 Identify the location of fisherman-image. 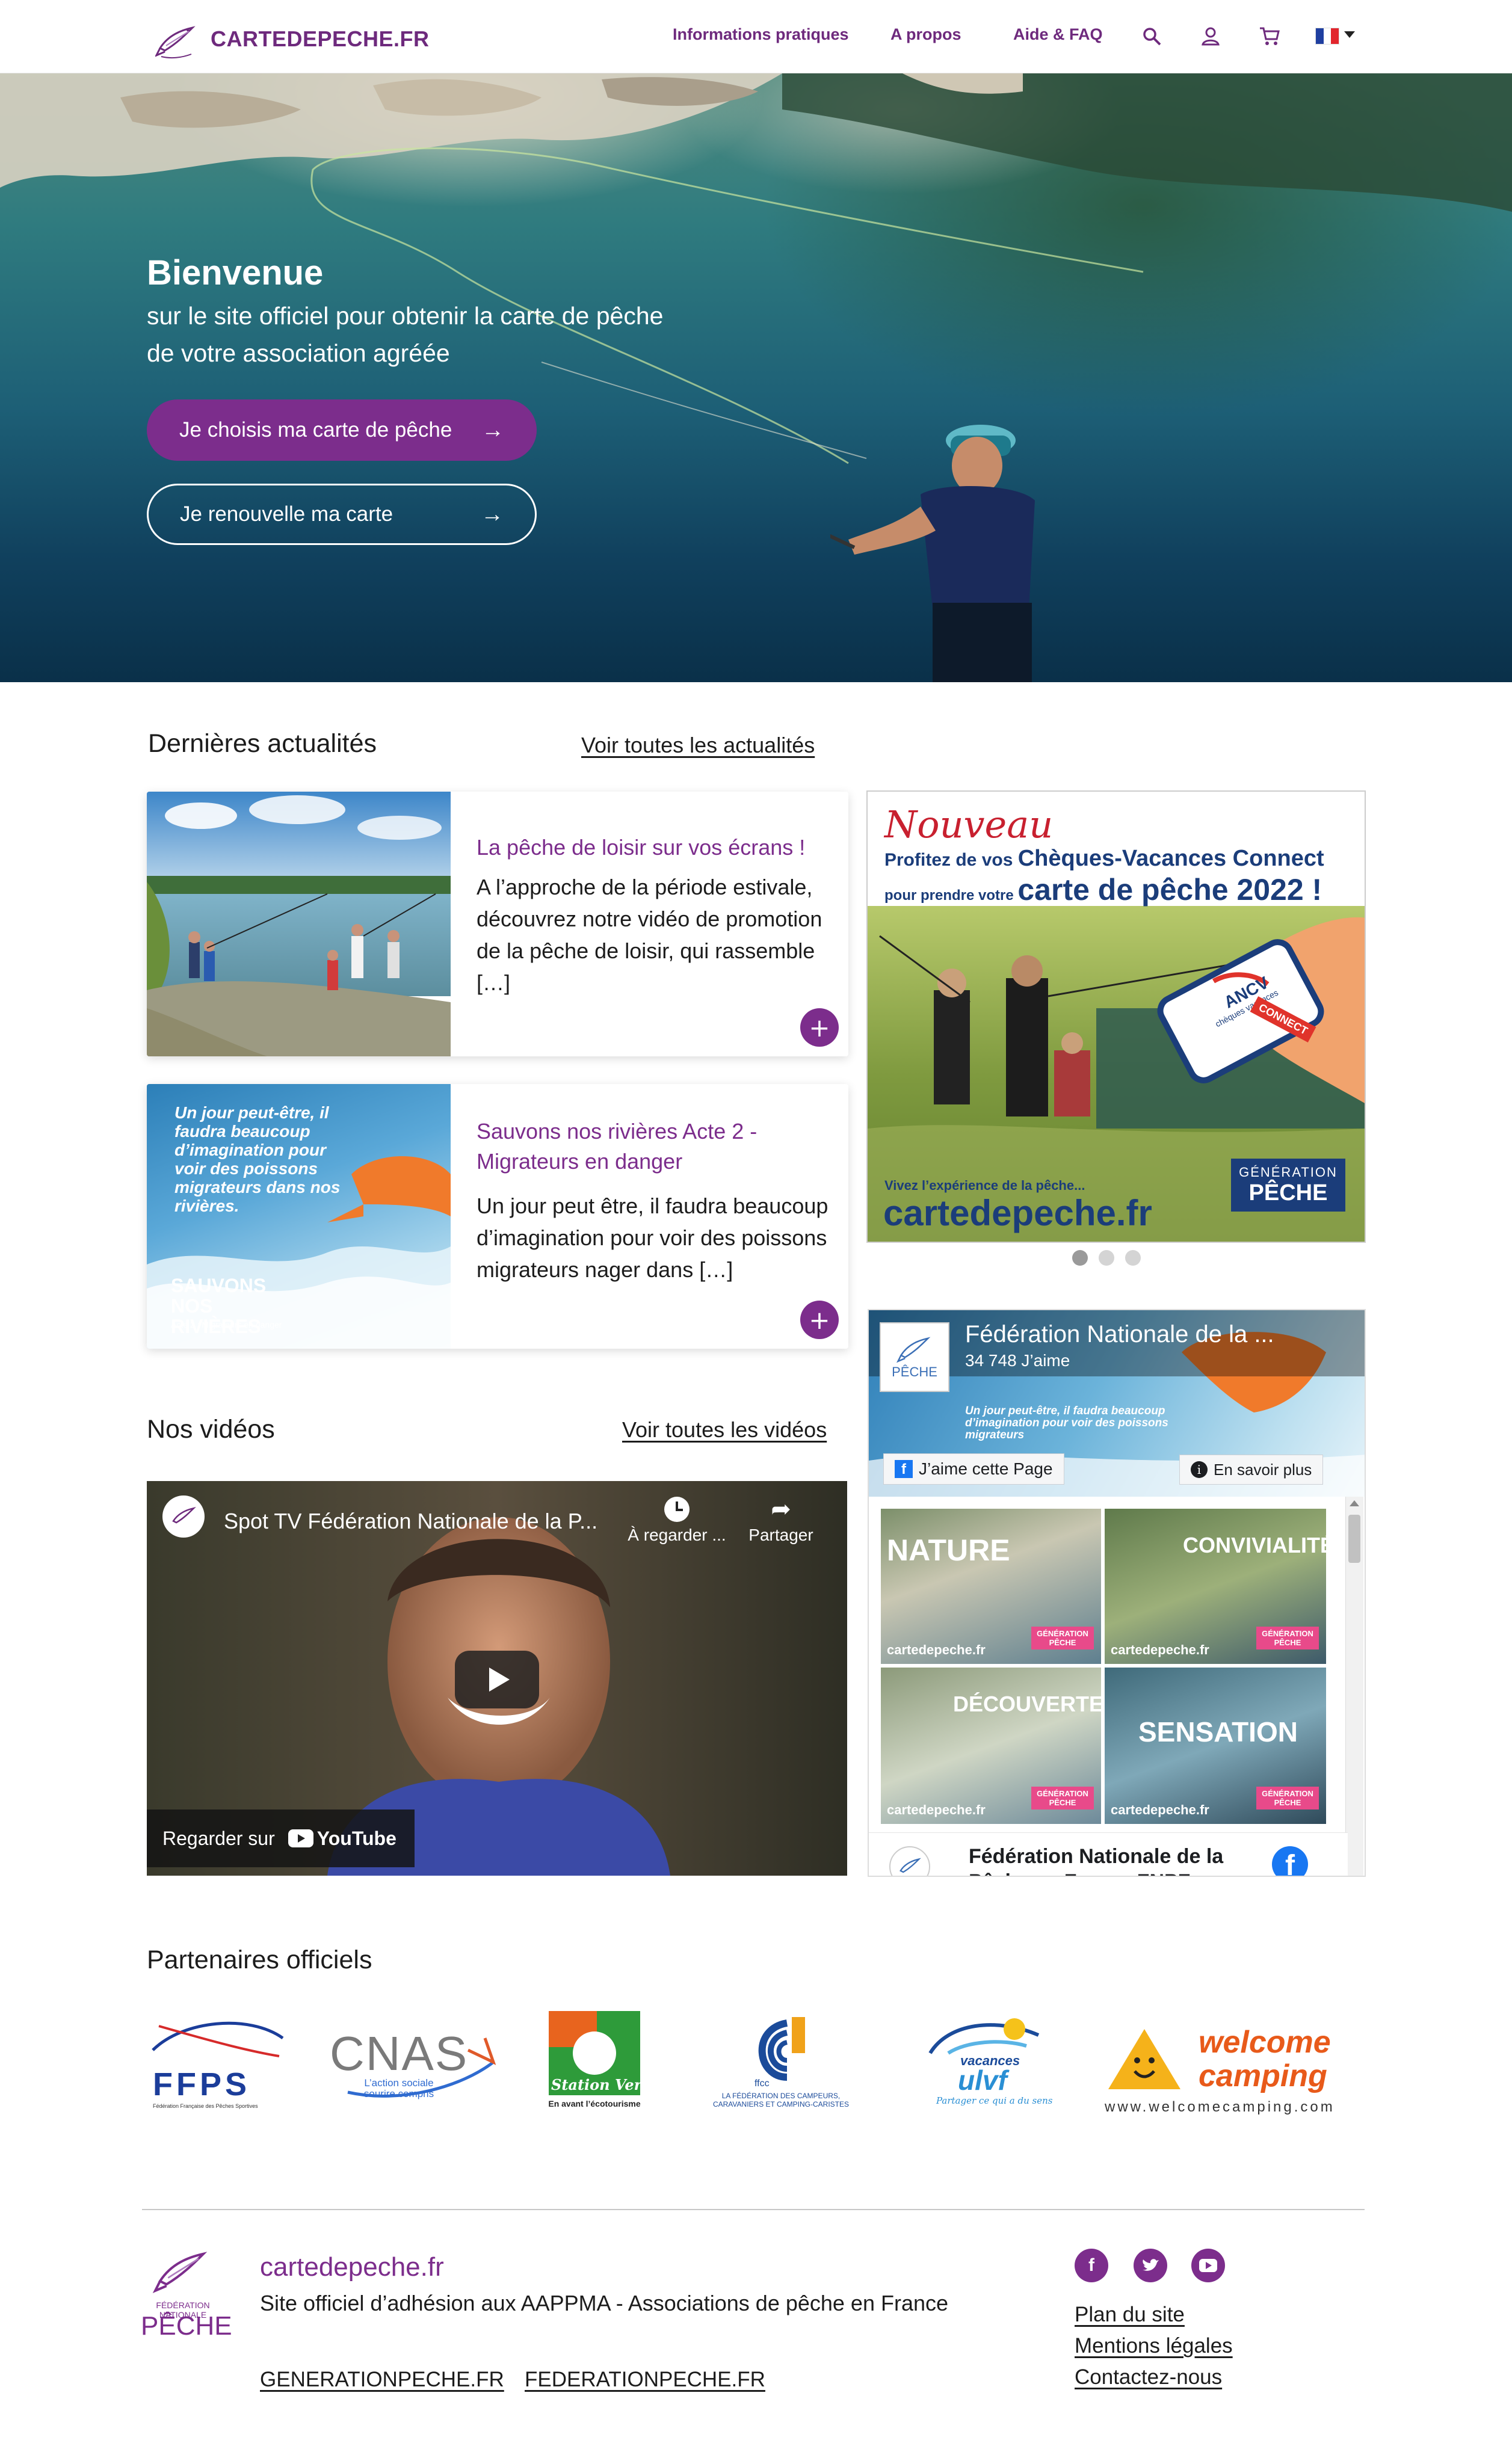
(932, 554).